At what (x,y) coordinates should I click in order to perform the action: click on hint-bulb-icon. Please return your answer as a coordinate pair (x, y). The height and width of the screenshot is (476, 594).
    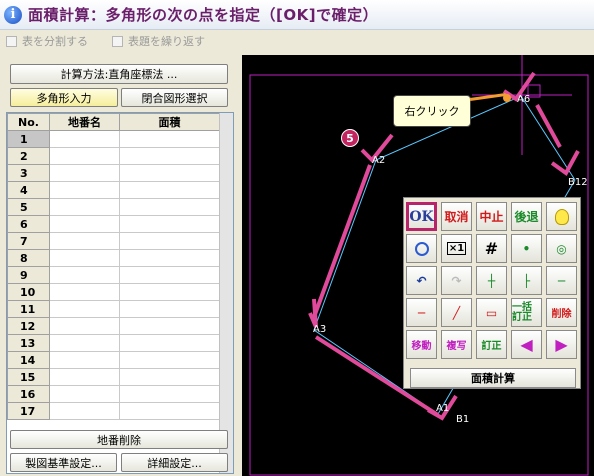
    Looking at the image, I should click on (561, 216).